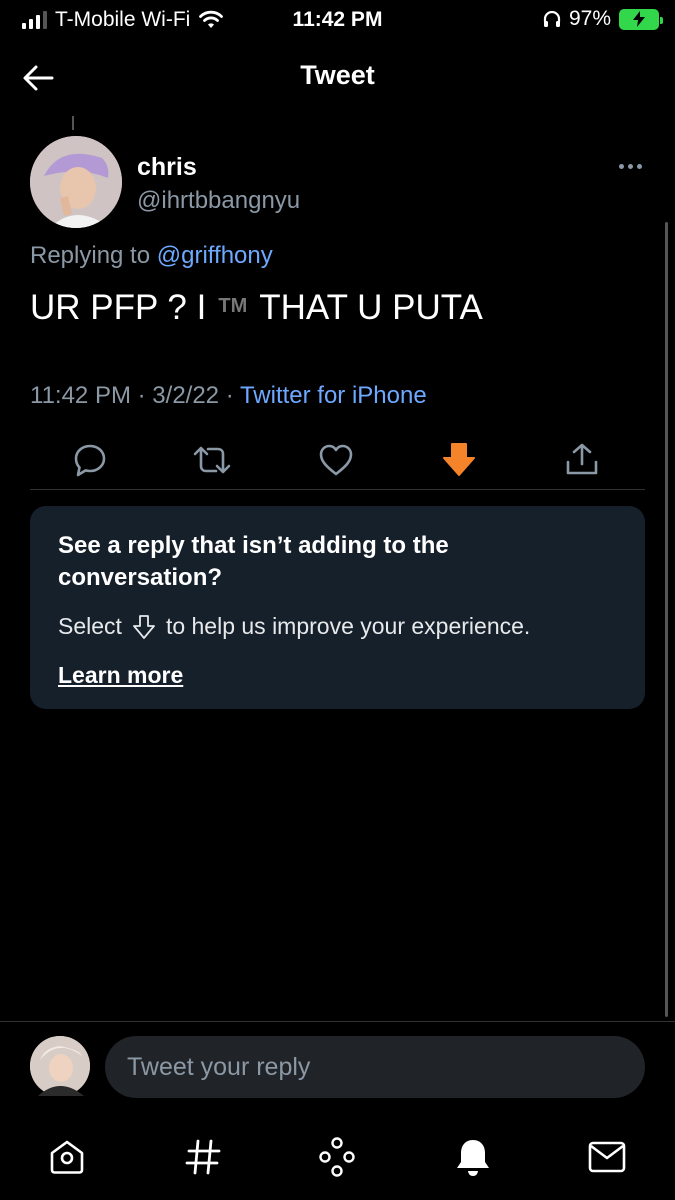  I want to click on reply-input, so click(375, 1067).